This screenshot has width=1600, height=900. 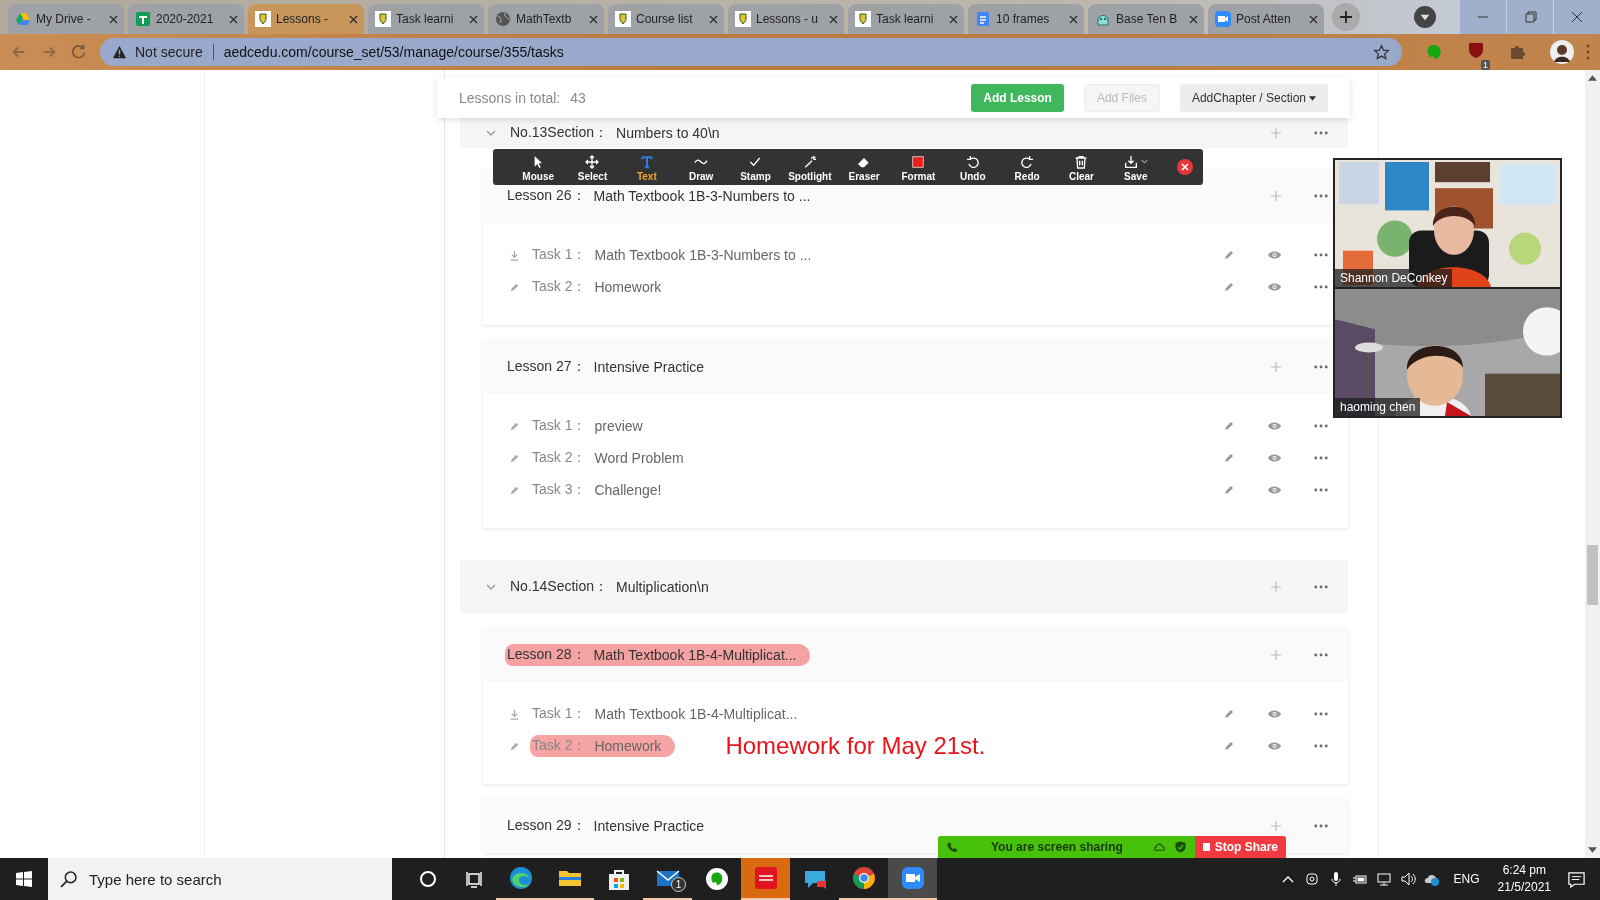 I want to click on windows-start-icon, so click(x=24, y=879).